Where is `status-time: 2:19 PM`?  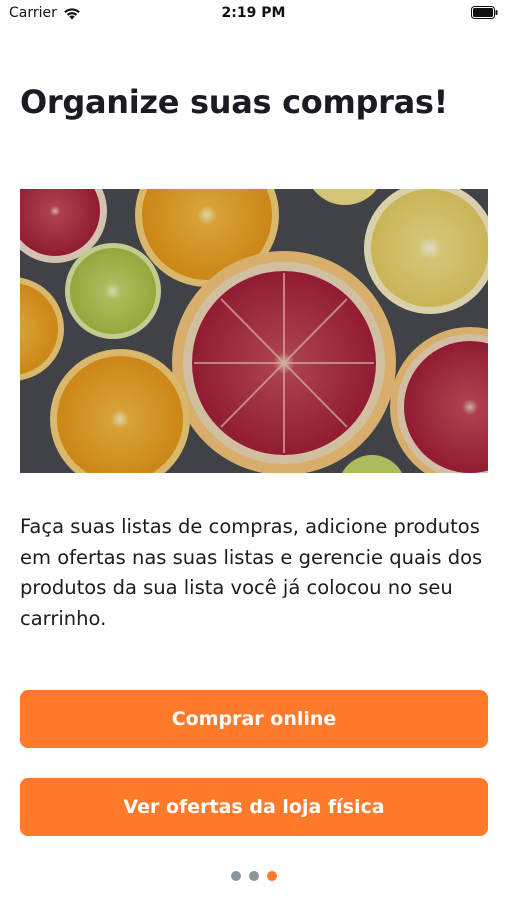 status-time: 2:19 PM is located at coordinates (253, 13).